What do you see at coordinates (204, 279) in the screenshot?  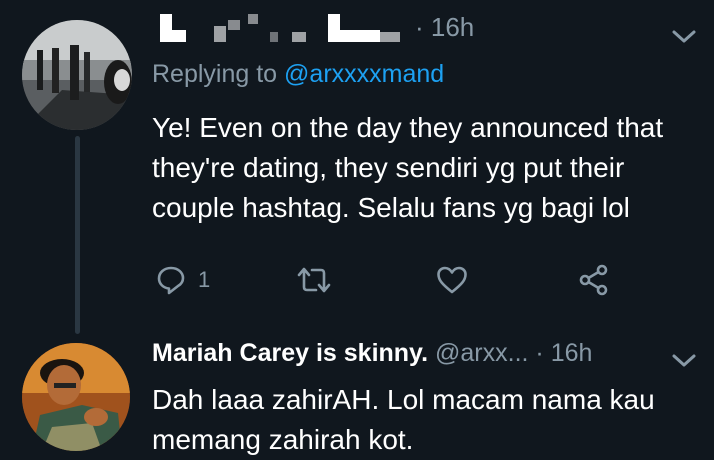 I see `reply-count: 1` at bounding box center [204, 279].